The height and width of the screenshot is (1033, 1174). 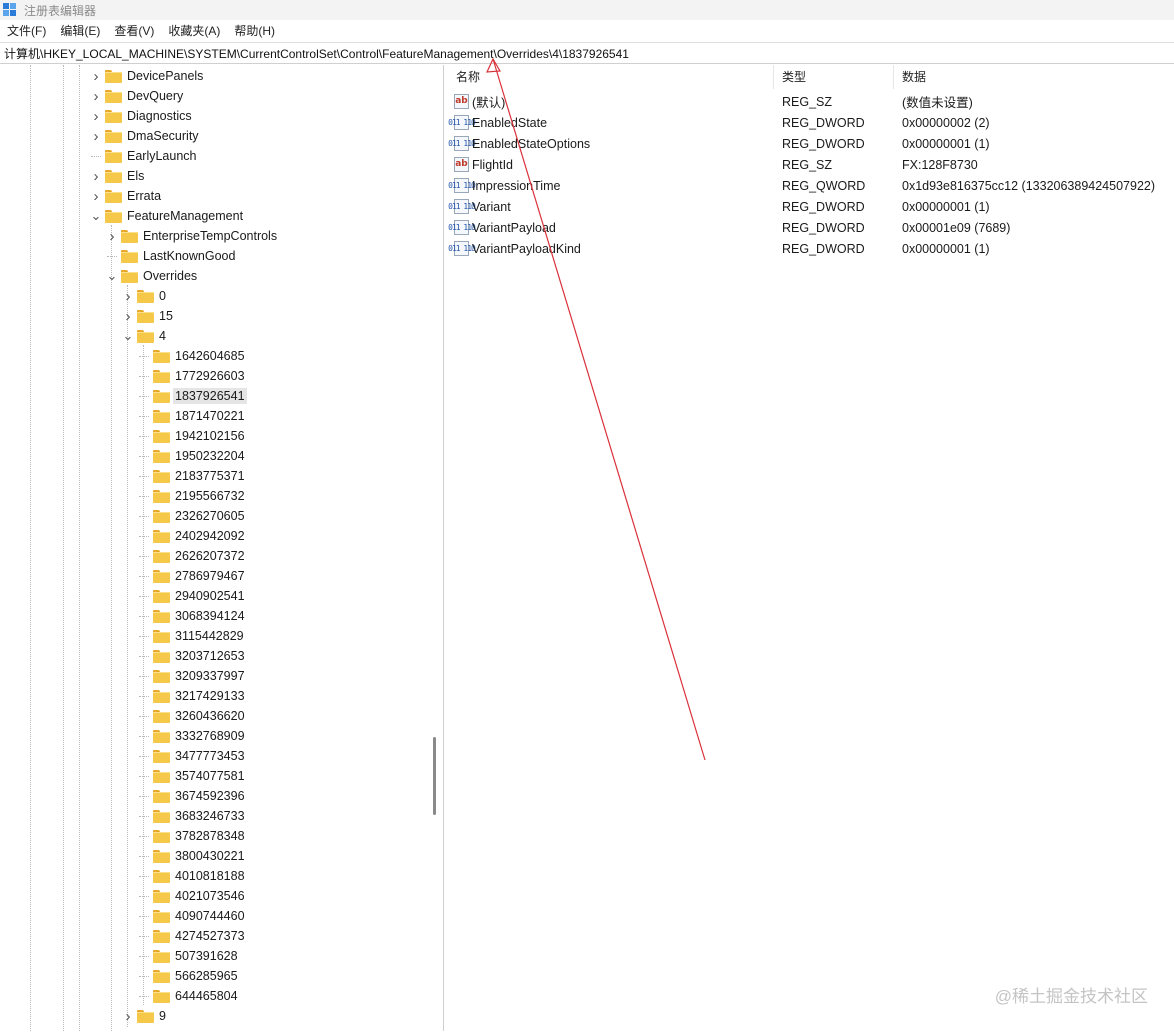 What do you see at coordinates (192, 756) in the screenshot?
I see `tree-item-3477773453: 3477773453` at bounding box center [192, 756].